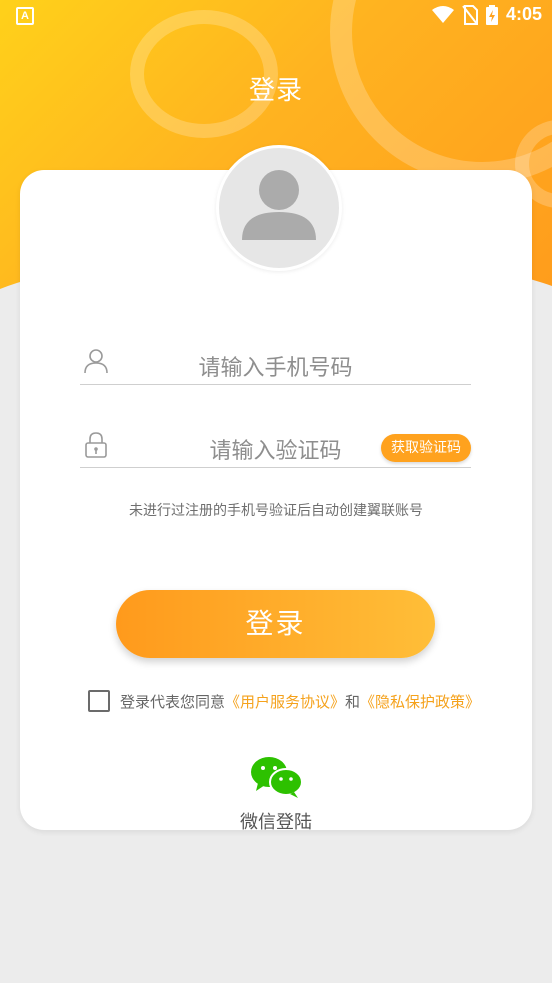 The image size is (552, 983). Describe the element at coordinates (523, 14) in the screenshot. I see `status-time: 4:05` at that location.